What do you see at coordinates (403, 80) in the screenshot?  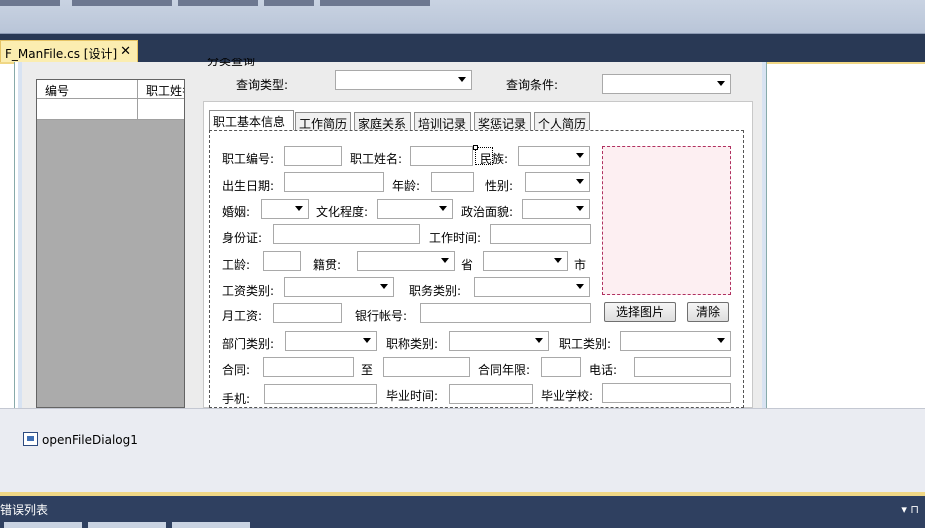 I see `query-type-select` at bounding box center [403, 80].